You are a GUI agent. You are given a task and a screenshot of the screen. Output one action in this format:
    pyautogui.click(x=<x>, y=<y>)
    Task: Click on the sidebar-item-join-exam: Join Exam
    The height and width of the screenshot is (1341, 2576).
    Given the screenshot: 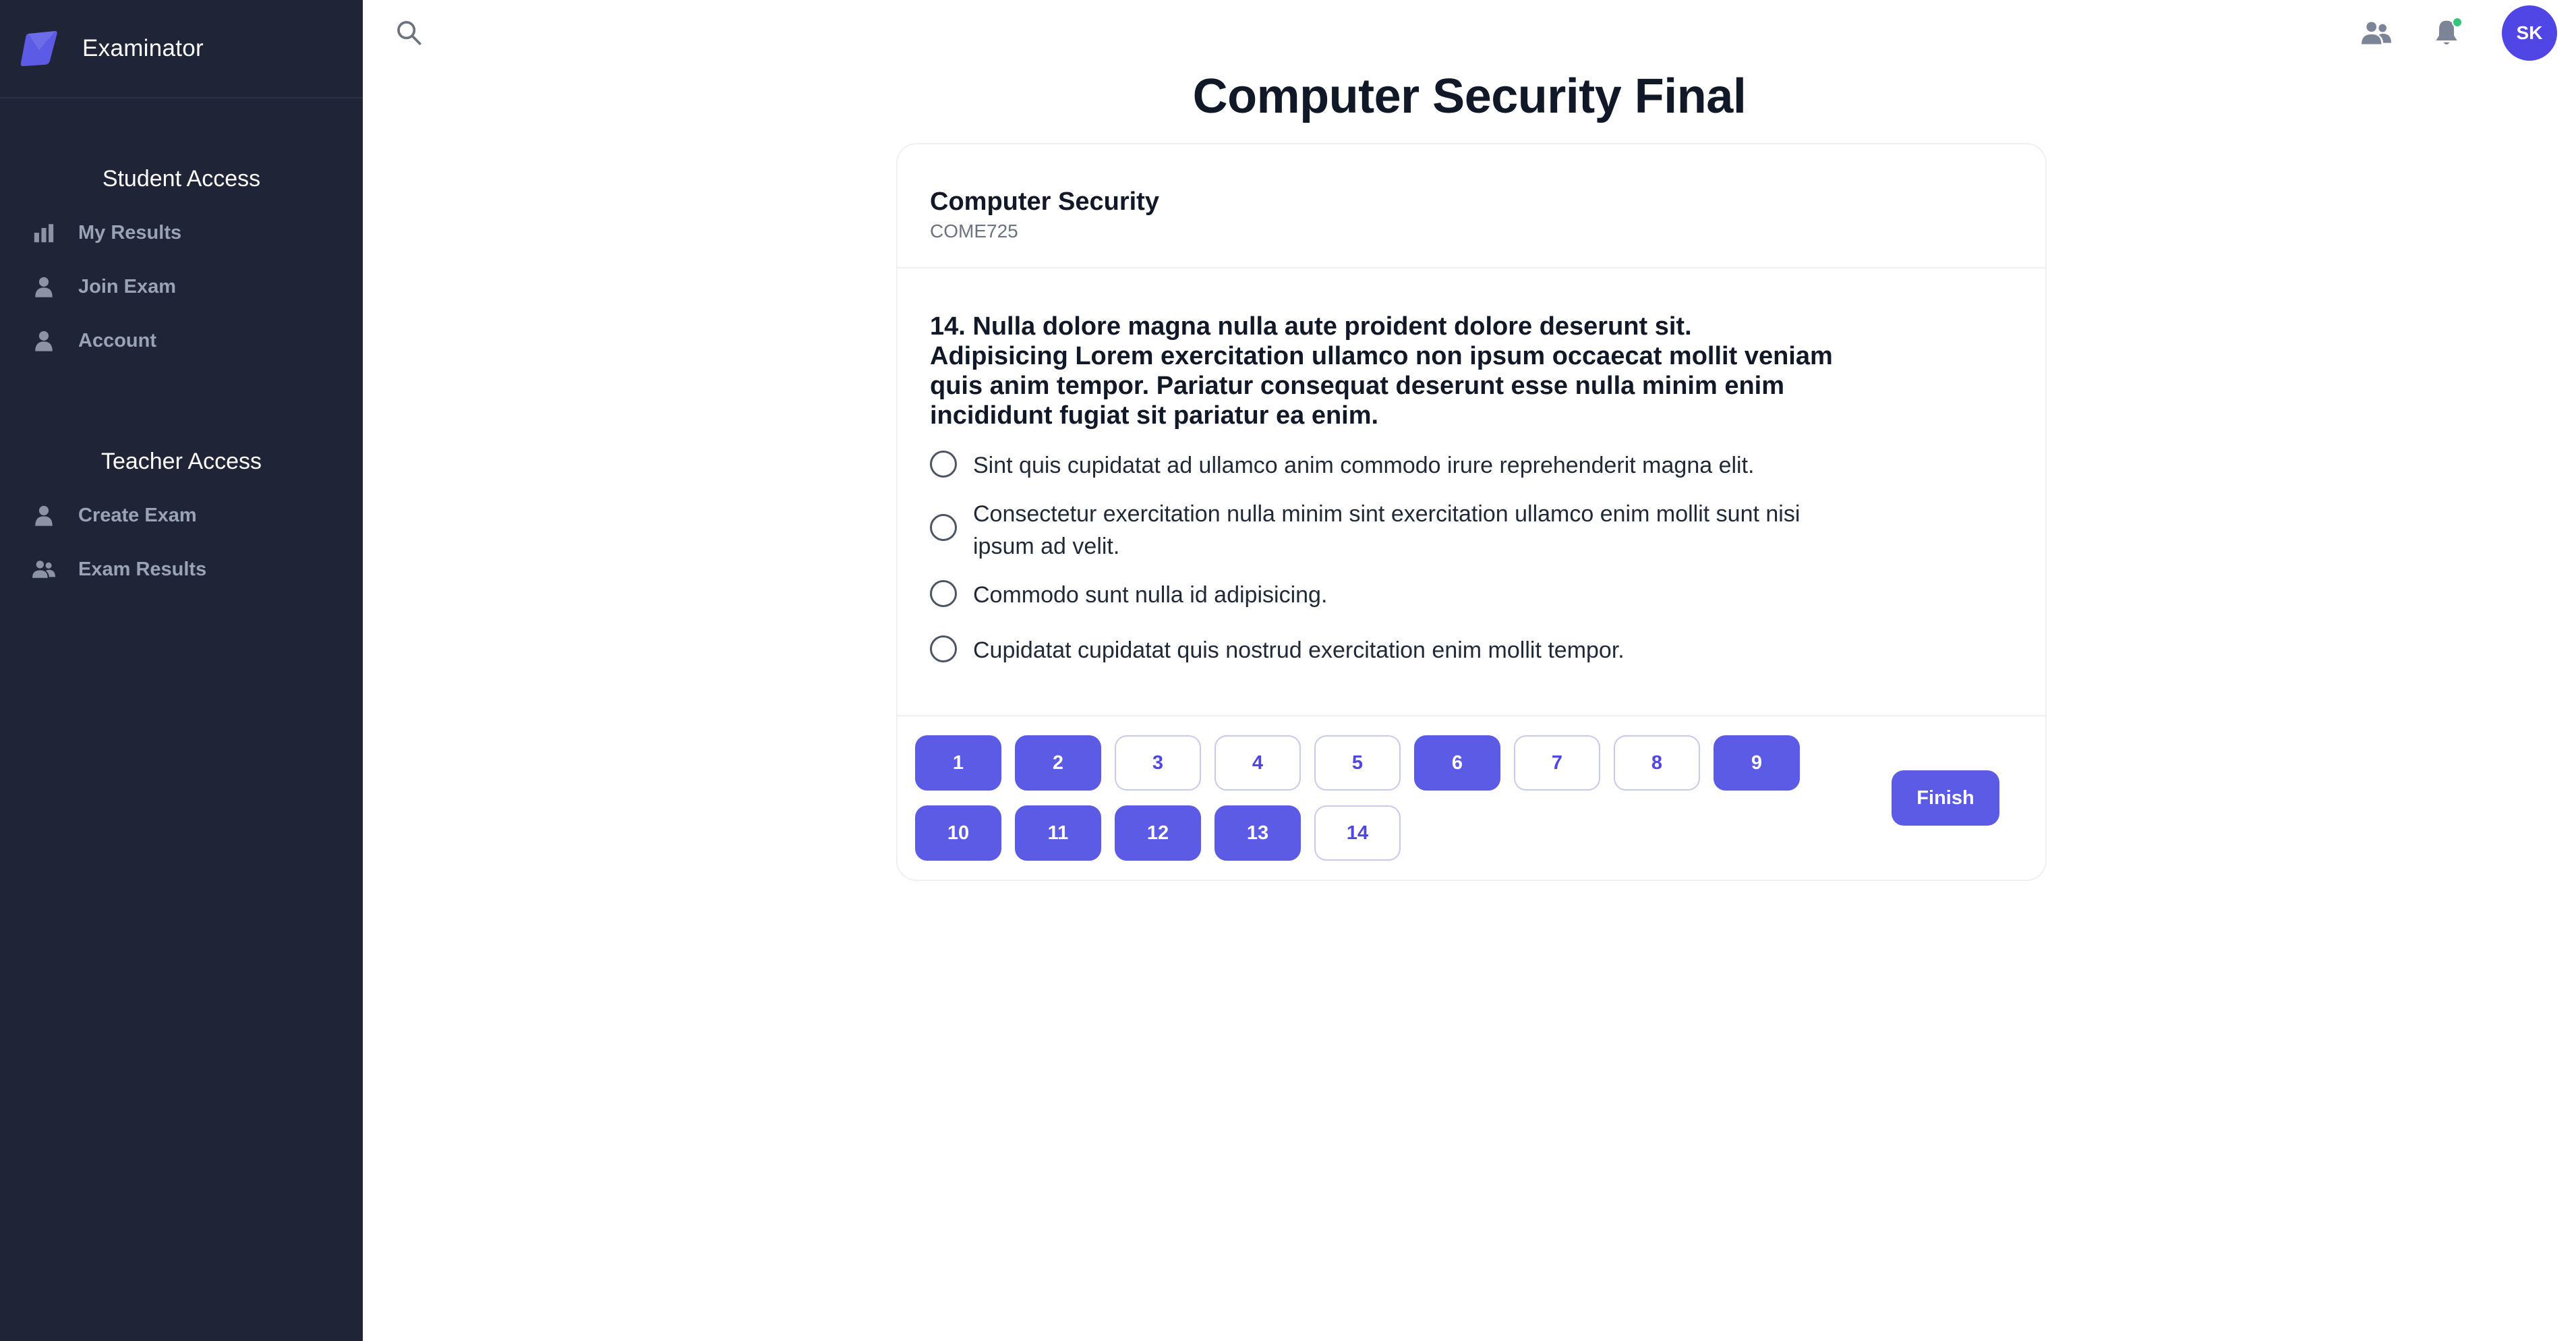 What is the action you would take?
    pyautogui.click(x=181, y=287)
    